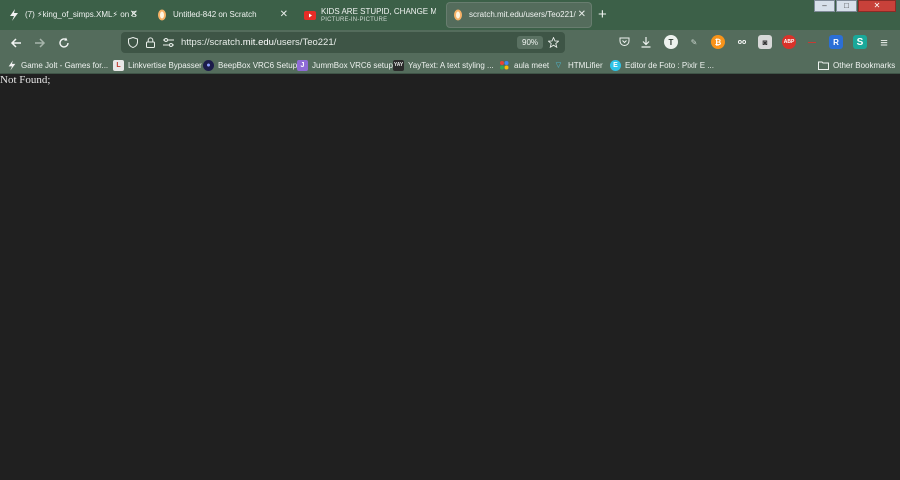 The height and width of the screenshot is (480, 900). Describe the element at coordinates (615, 65) in the screenshot. I see `pixlr-icon: E` at that location.